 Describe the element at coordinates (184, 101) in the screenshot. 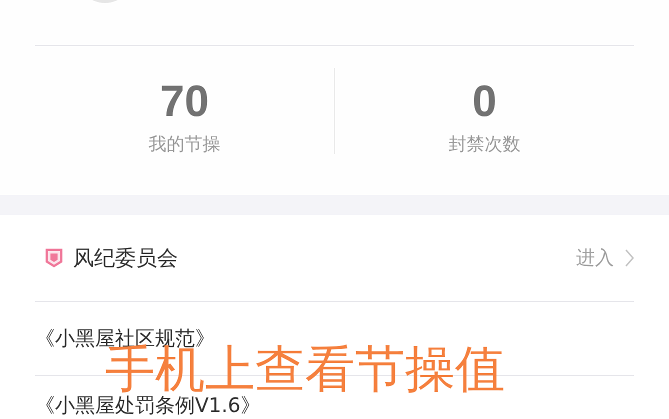

I see `stat-value: 70` at that location.